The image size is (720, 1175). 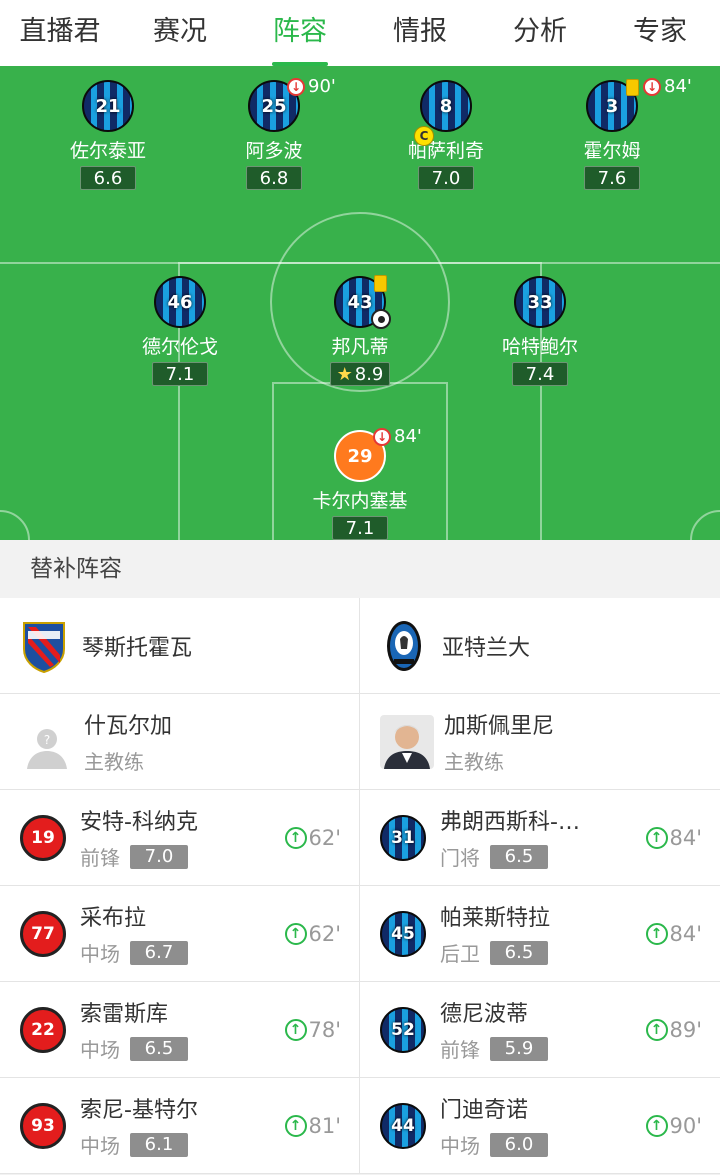 I want to click on coach-role: 主教练, so click(x=114, y=762).